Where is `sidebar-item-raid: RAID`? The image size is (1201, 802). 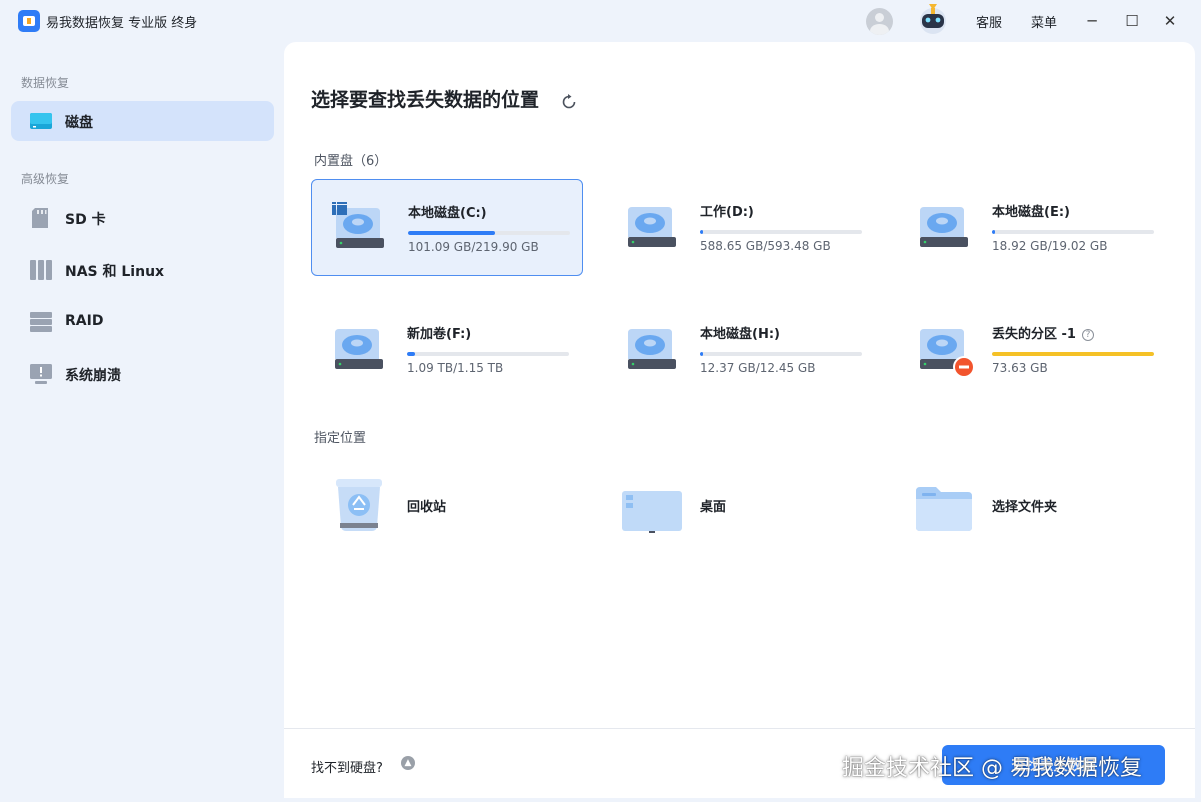
sidebar-item-raid: RAID is located at coordinates (142, 322).